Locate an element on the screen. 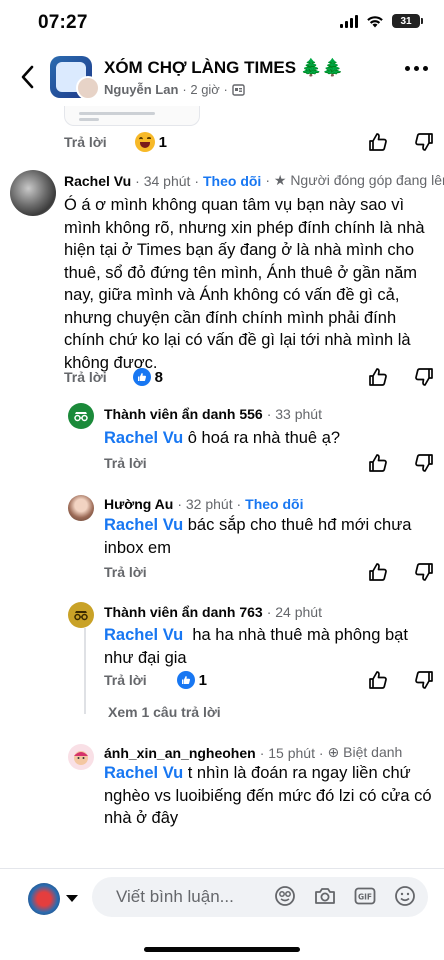 The width and height of the screenshot is (444, 960). avatar-sticker-button is located at coordinates (285, 896).